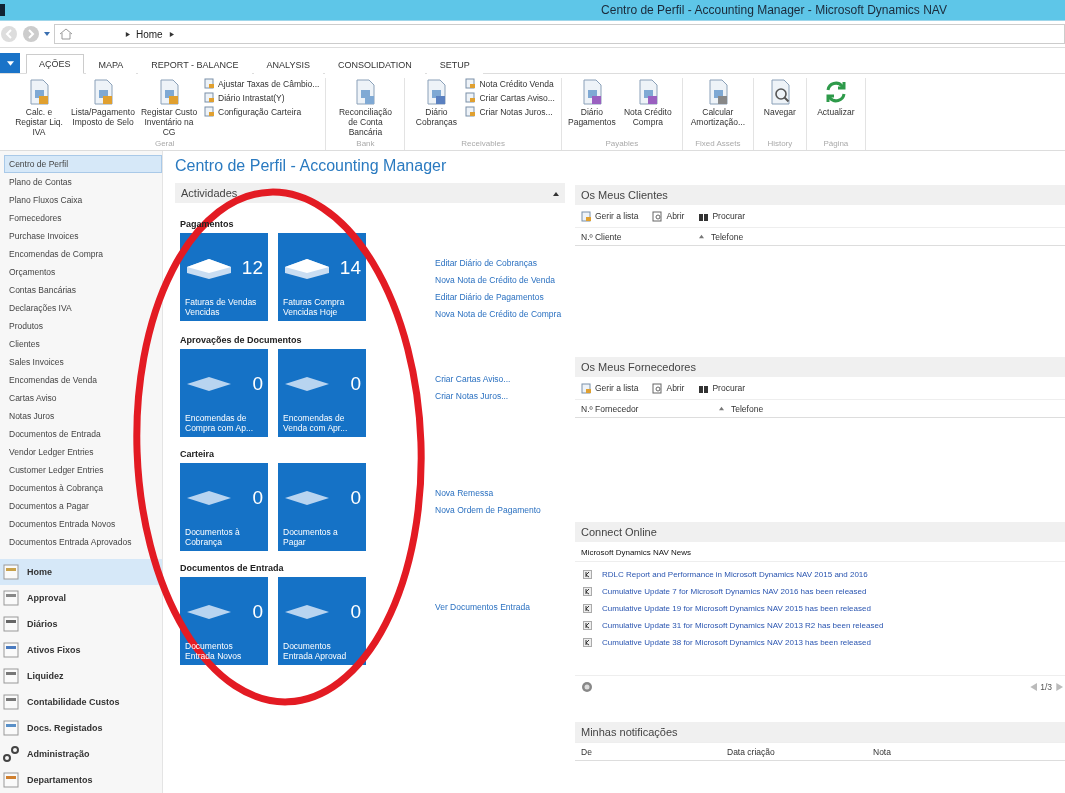 This screenshot has width=1065, height=793. I want to click on sidebar-item: Cartas Aviso, so click(83, 398).